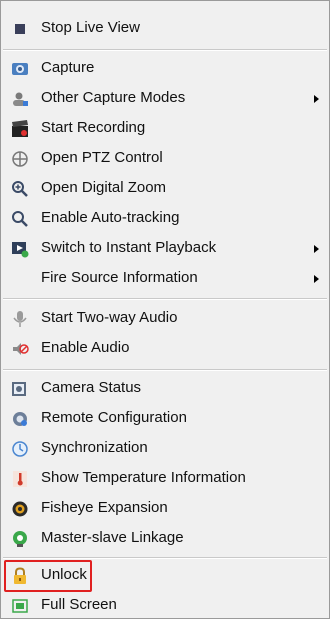  I want to click on camera-icon, so click(20, 69).